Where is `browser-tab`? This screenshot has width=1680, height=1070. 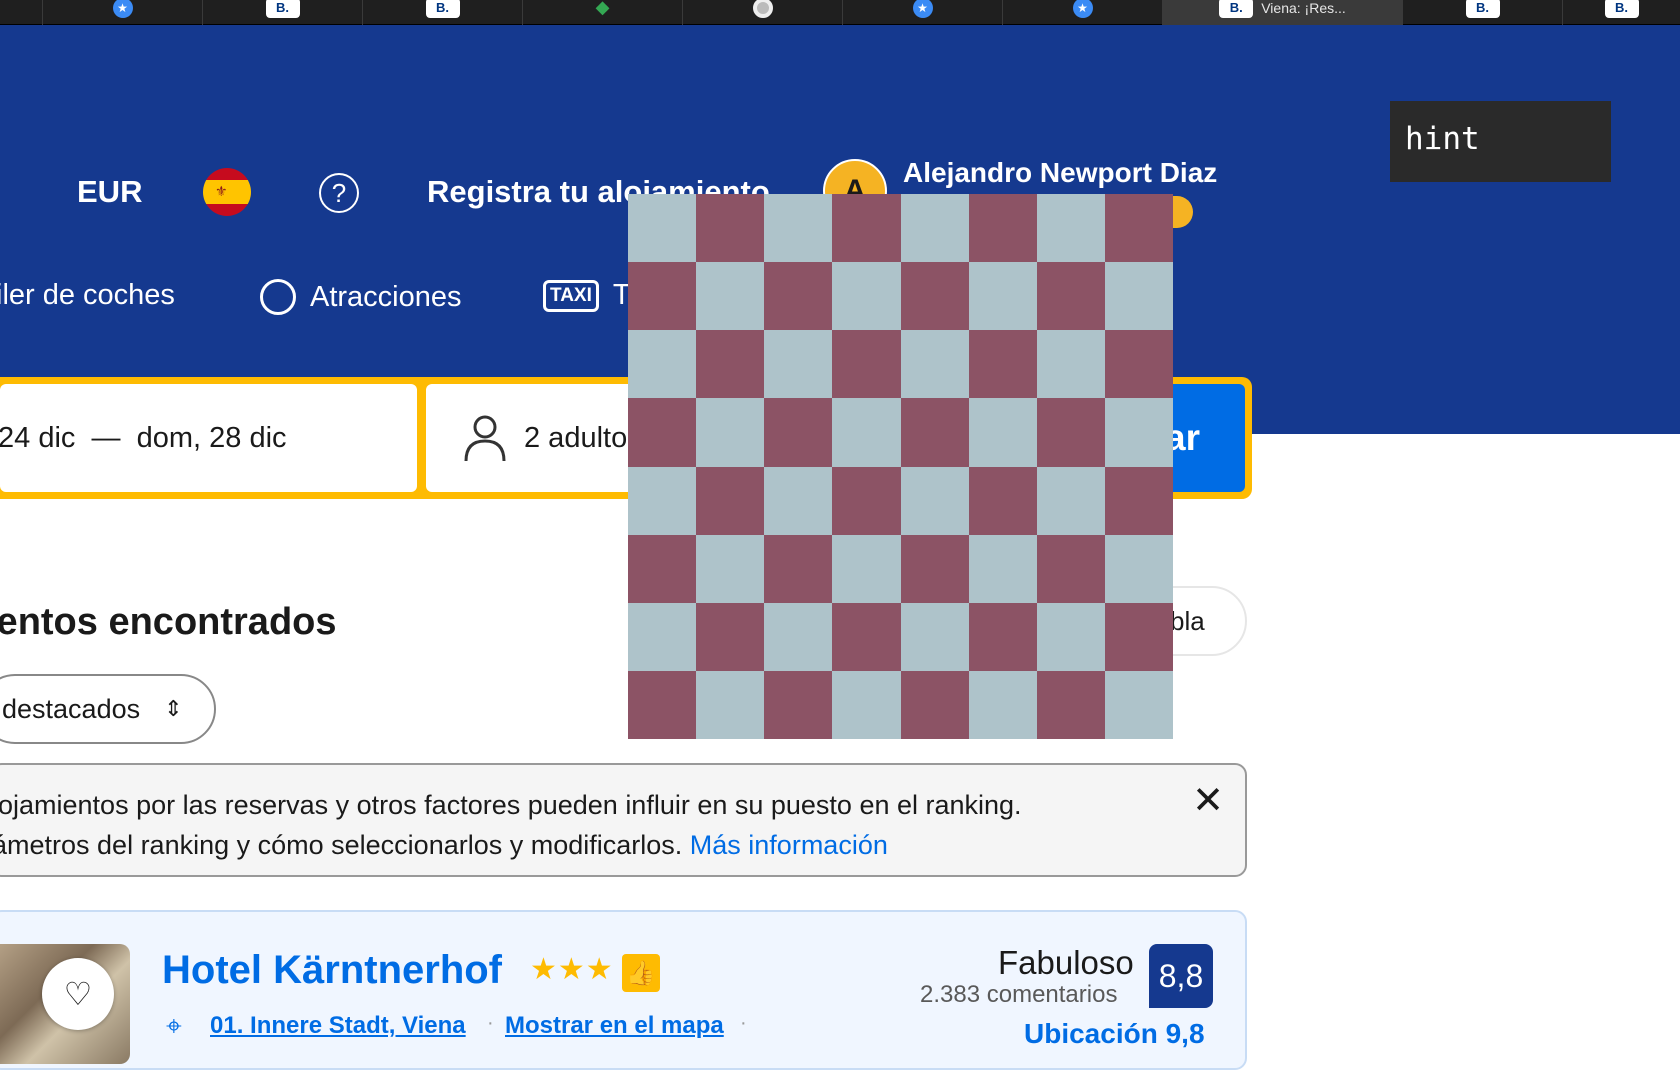 browser-tab is located at coordinates (762, 12).